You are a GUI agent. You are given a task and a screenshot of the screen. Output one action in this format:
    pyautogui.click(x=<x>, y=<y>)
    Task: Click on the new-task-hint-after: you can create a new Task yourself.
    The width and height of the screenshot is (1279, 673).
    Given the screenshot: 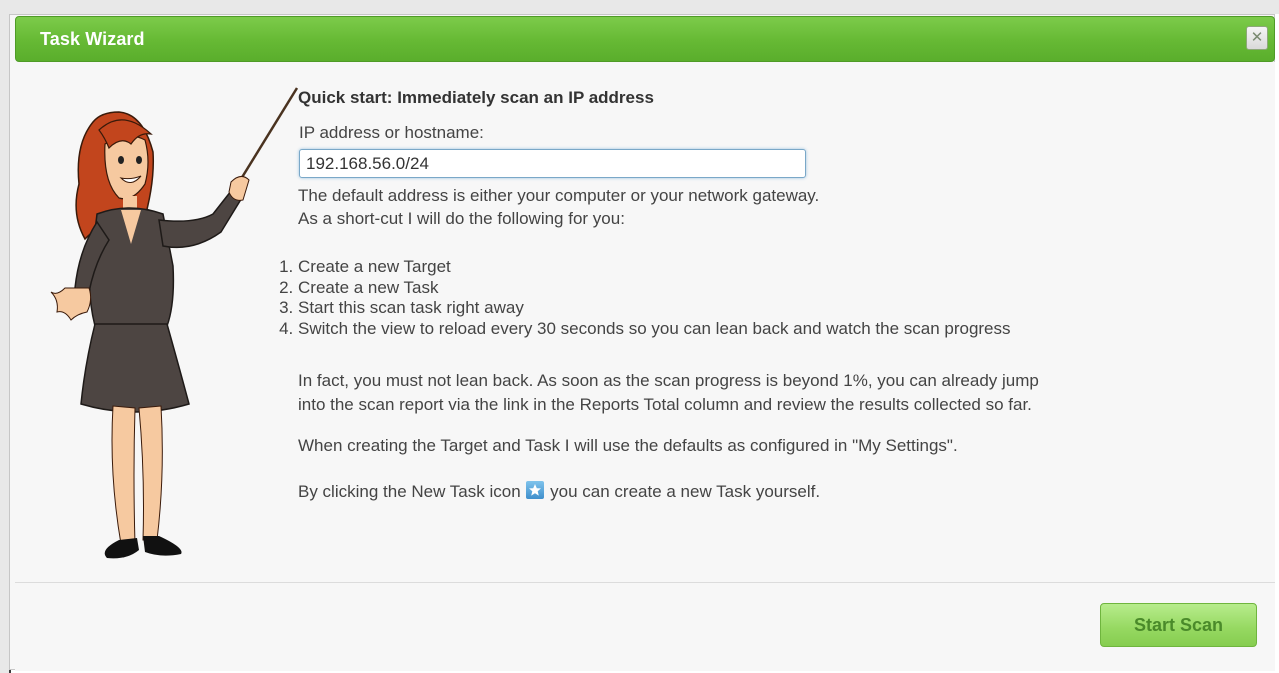 What is the action you would take?
    pyautogui.click(x=685, y=491)
    